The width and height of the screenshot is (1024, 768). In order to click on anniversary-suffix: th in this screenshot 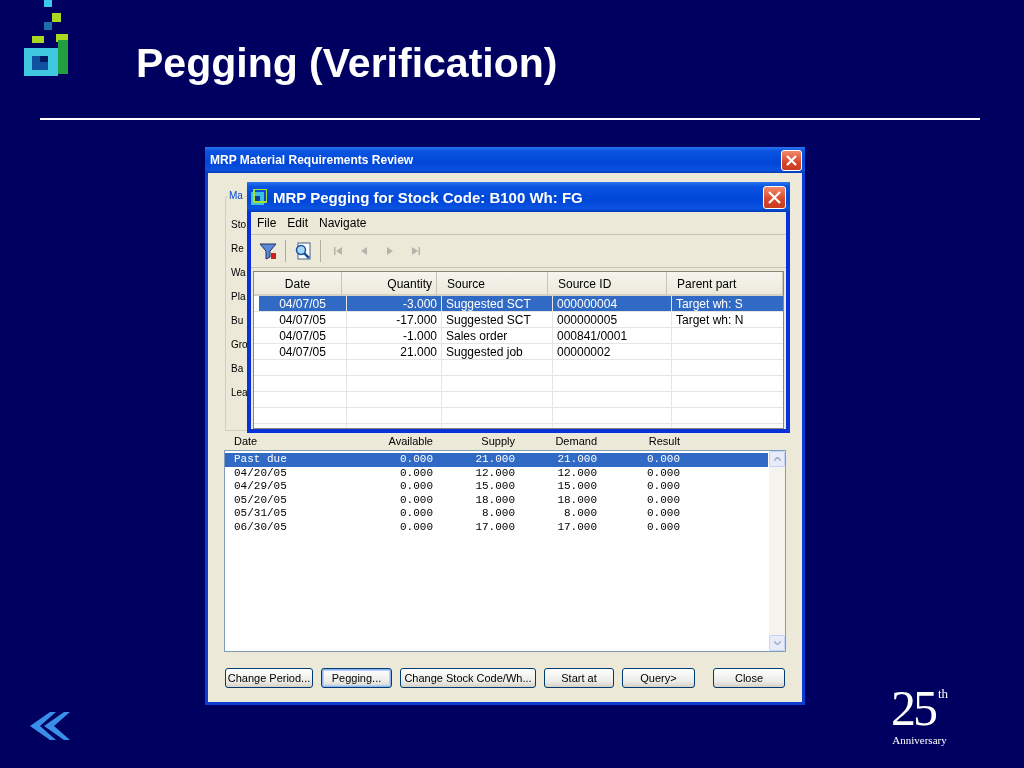, I will do `click(943, 694)`.